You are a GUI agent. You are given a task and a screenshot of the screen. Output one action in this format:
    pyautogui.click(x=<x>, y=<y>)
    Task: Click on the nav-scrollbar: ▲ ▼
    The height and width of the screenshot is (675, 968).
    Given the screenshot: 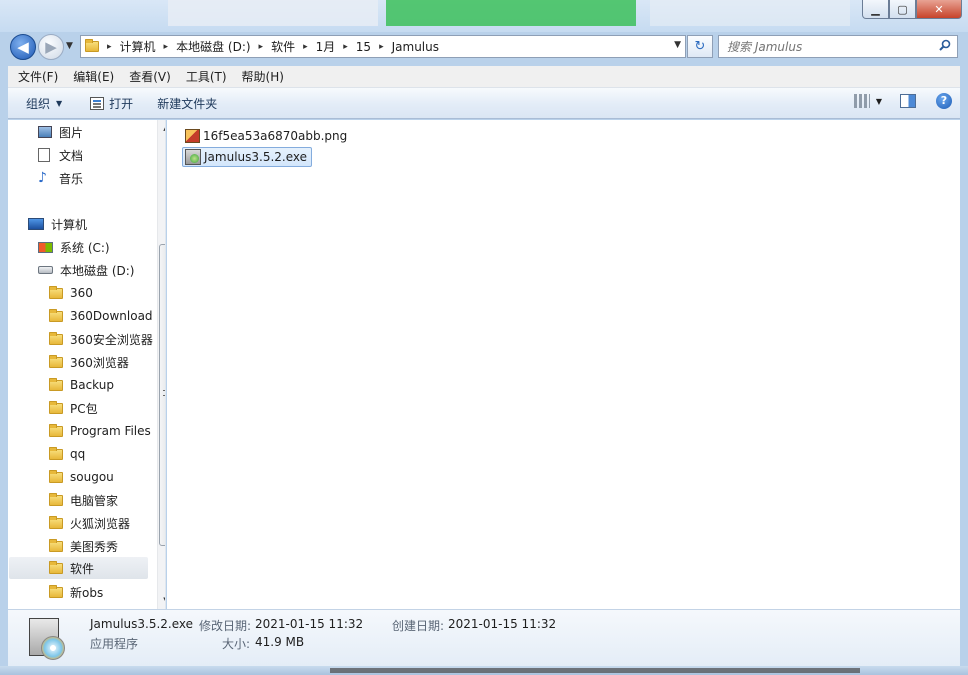 What is the action you would take?
    pyautogui.click(x=161, y=364)
    